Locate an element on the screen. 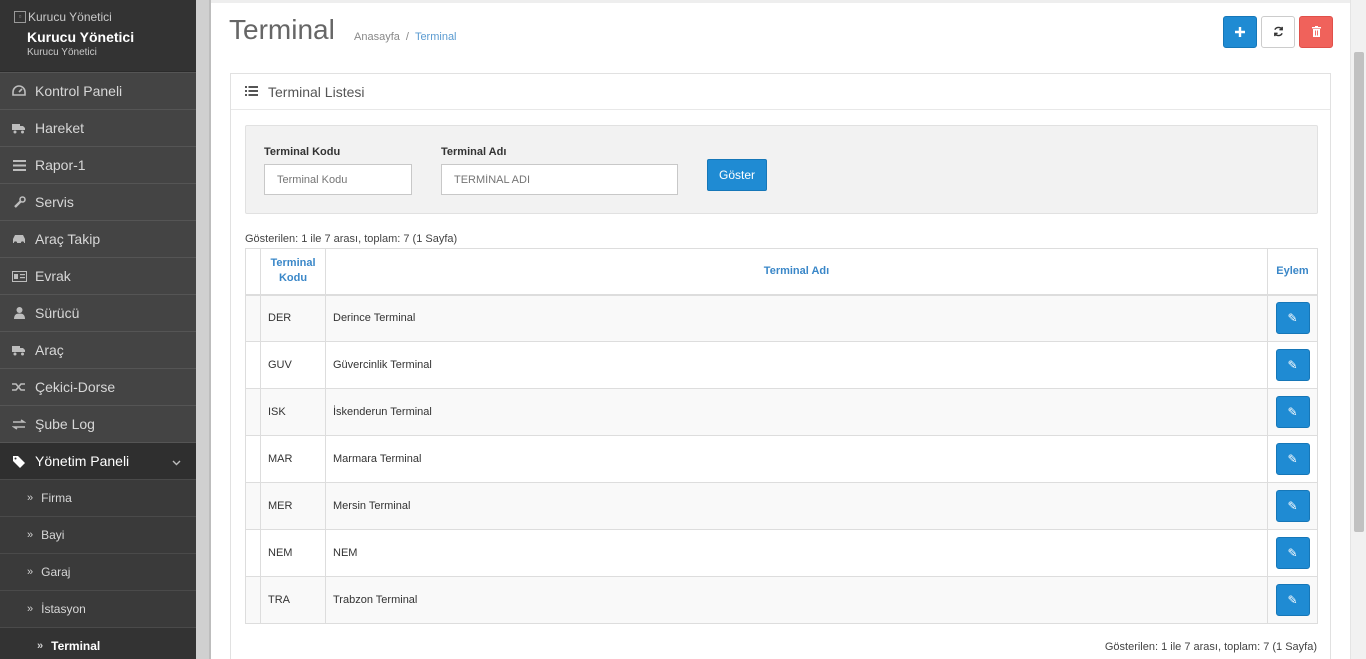 The width and height of the screenshot is (1366, 659). delete-button is located at coordinates (1316, 32).